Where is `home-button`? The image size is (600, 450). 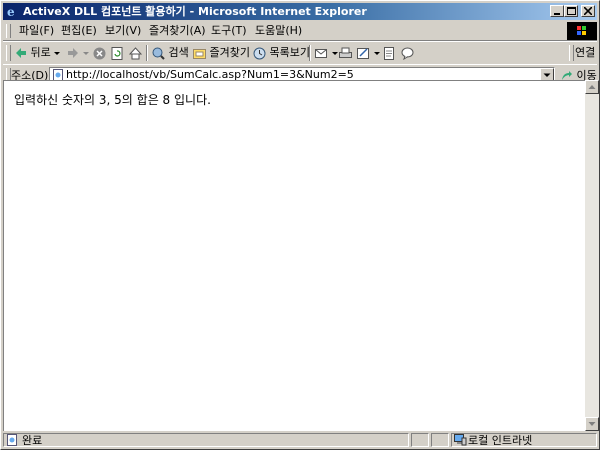 home-button is located at coordinates (135, 53).